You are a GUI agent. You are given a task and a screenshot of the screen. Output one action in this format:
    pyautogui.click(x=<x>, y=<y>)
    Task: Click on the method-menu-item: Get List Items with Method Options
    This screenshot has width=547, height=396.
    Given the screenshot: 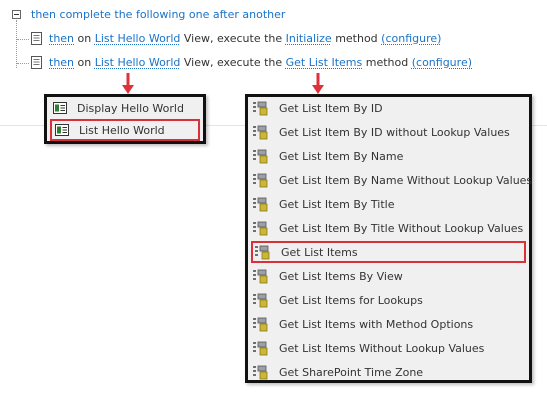 What is the action you would take?
    pyautogui.click(x=388, y=324)
    